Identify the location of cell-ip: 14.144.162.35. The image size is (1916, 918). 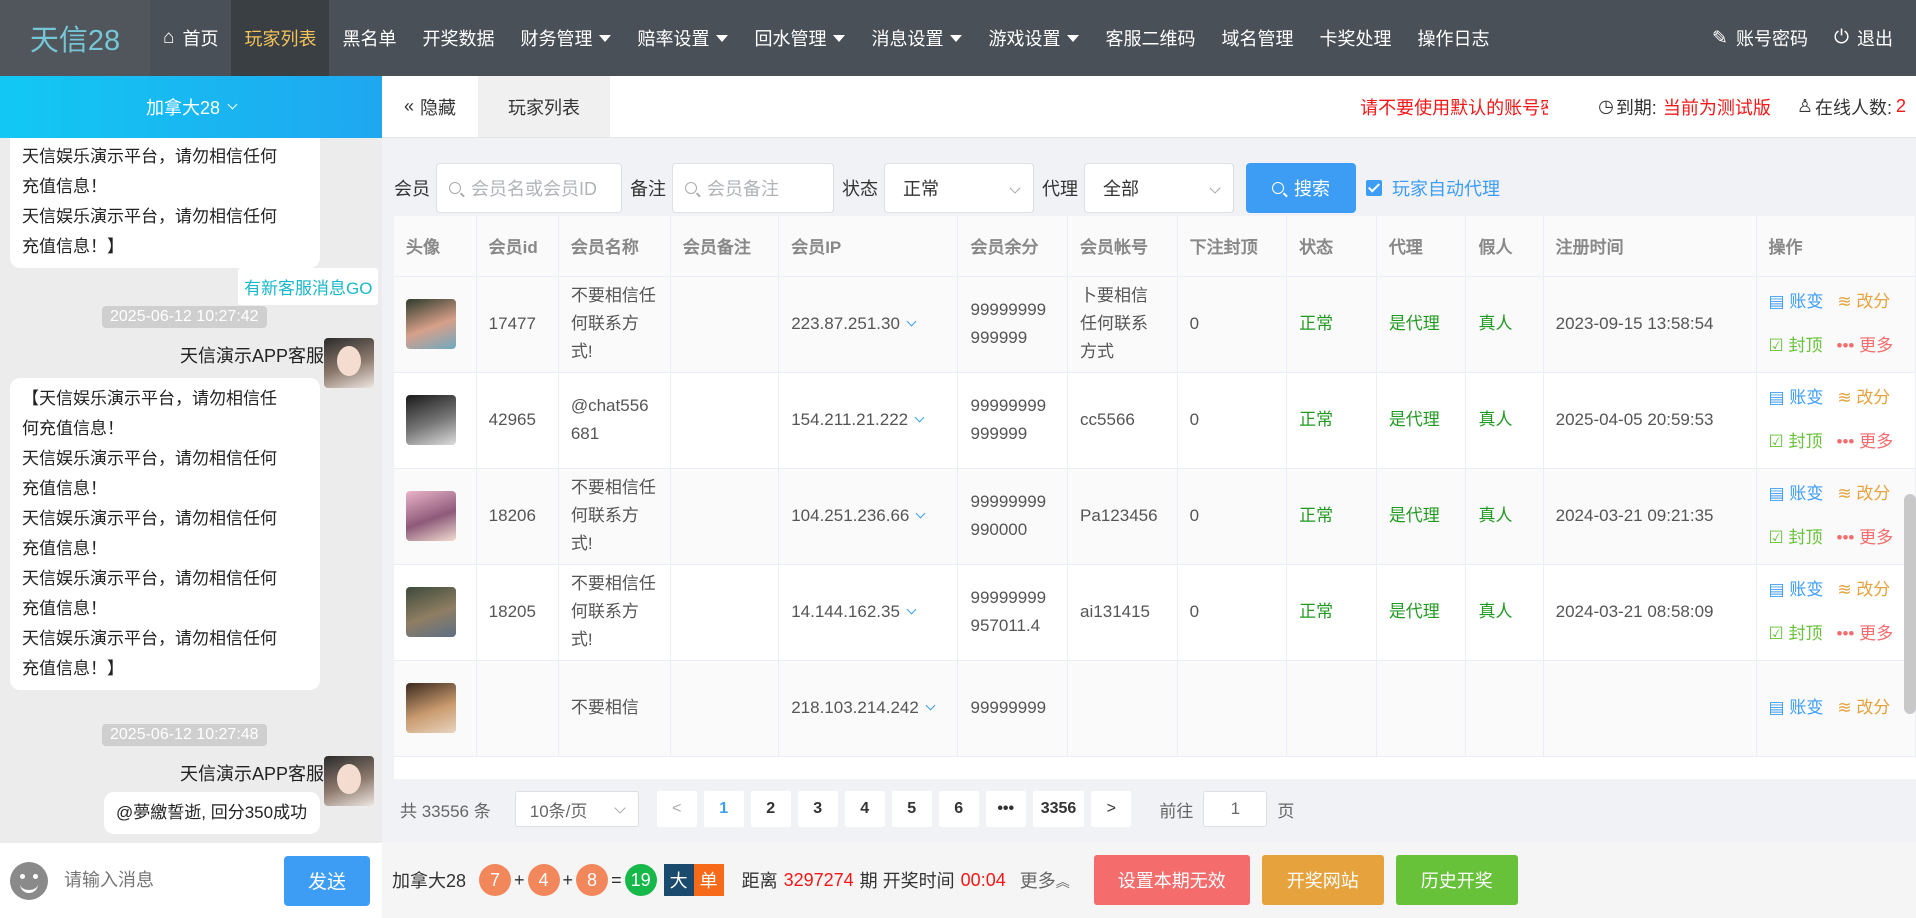
(868, 612).